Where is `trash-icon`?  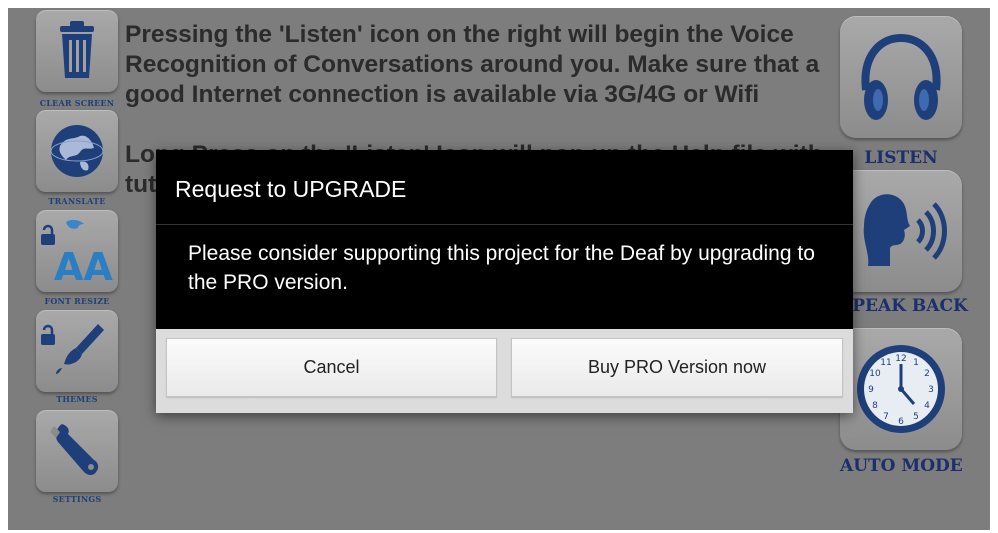 trash-icon is located at coordinates (77, 49).